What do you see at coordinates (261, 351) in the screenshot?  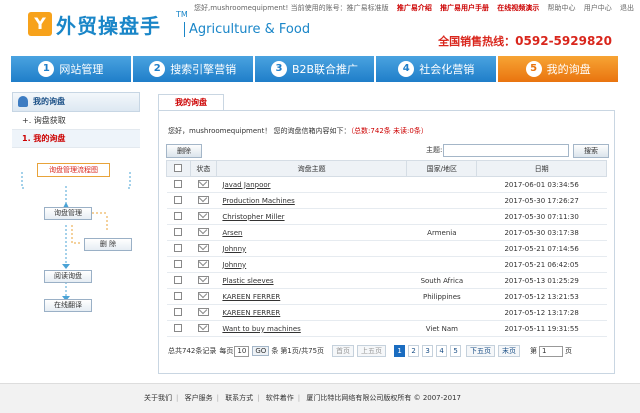 I see `go-button: GO` at bounding box center [261, 351].